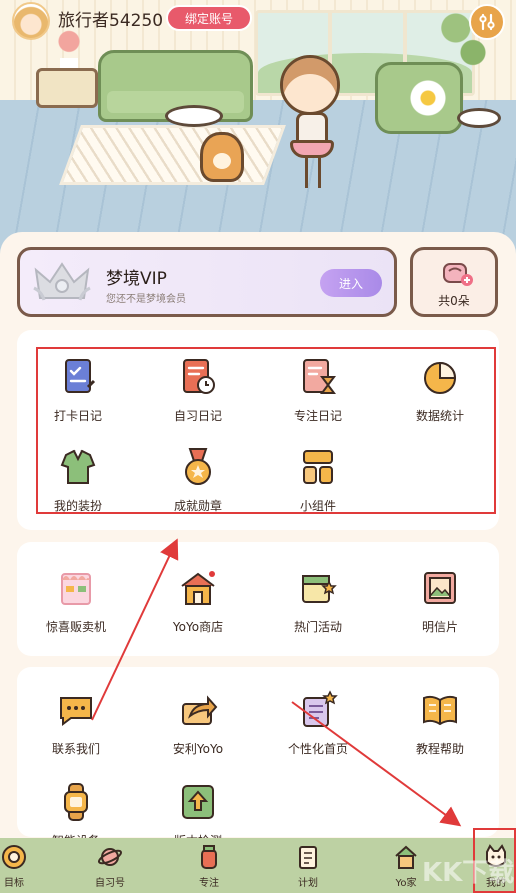 The width and height of the screenshot is (516, 893). What do you see at coordinates (194, 116) in the screenshot?
I see `coffee-table` at bounding box center [194, 116].